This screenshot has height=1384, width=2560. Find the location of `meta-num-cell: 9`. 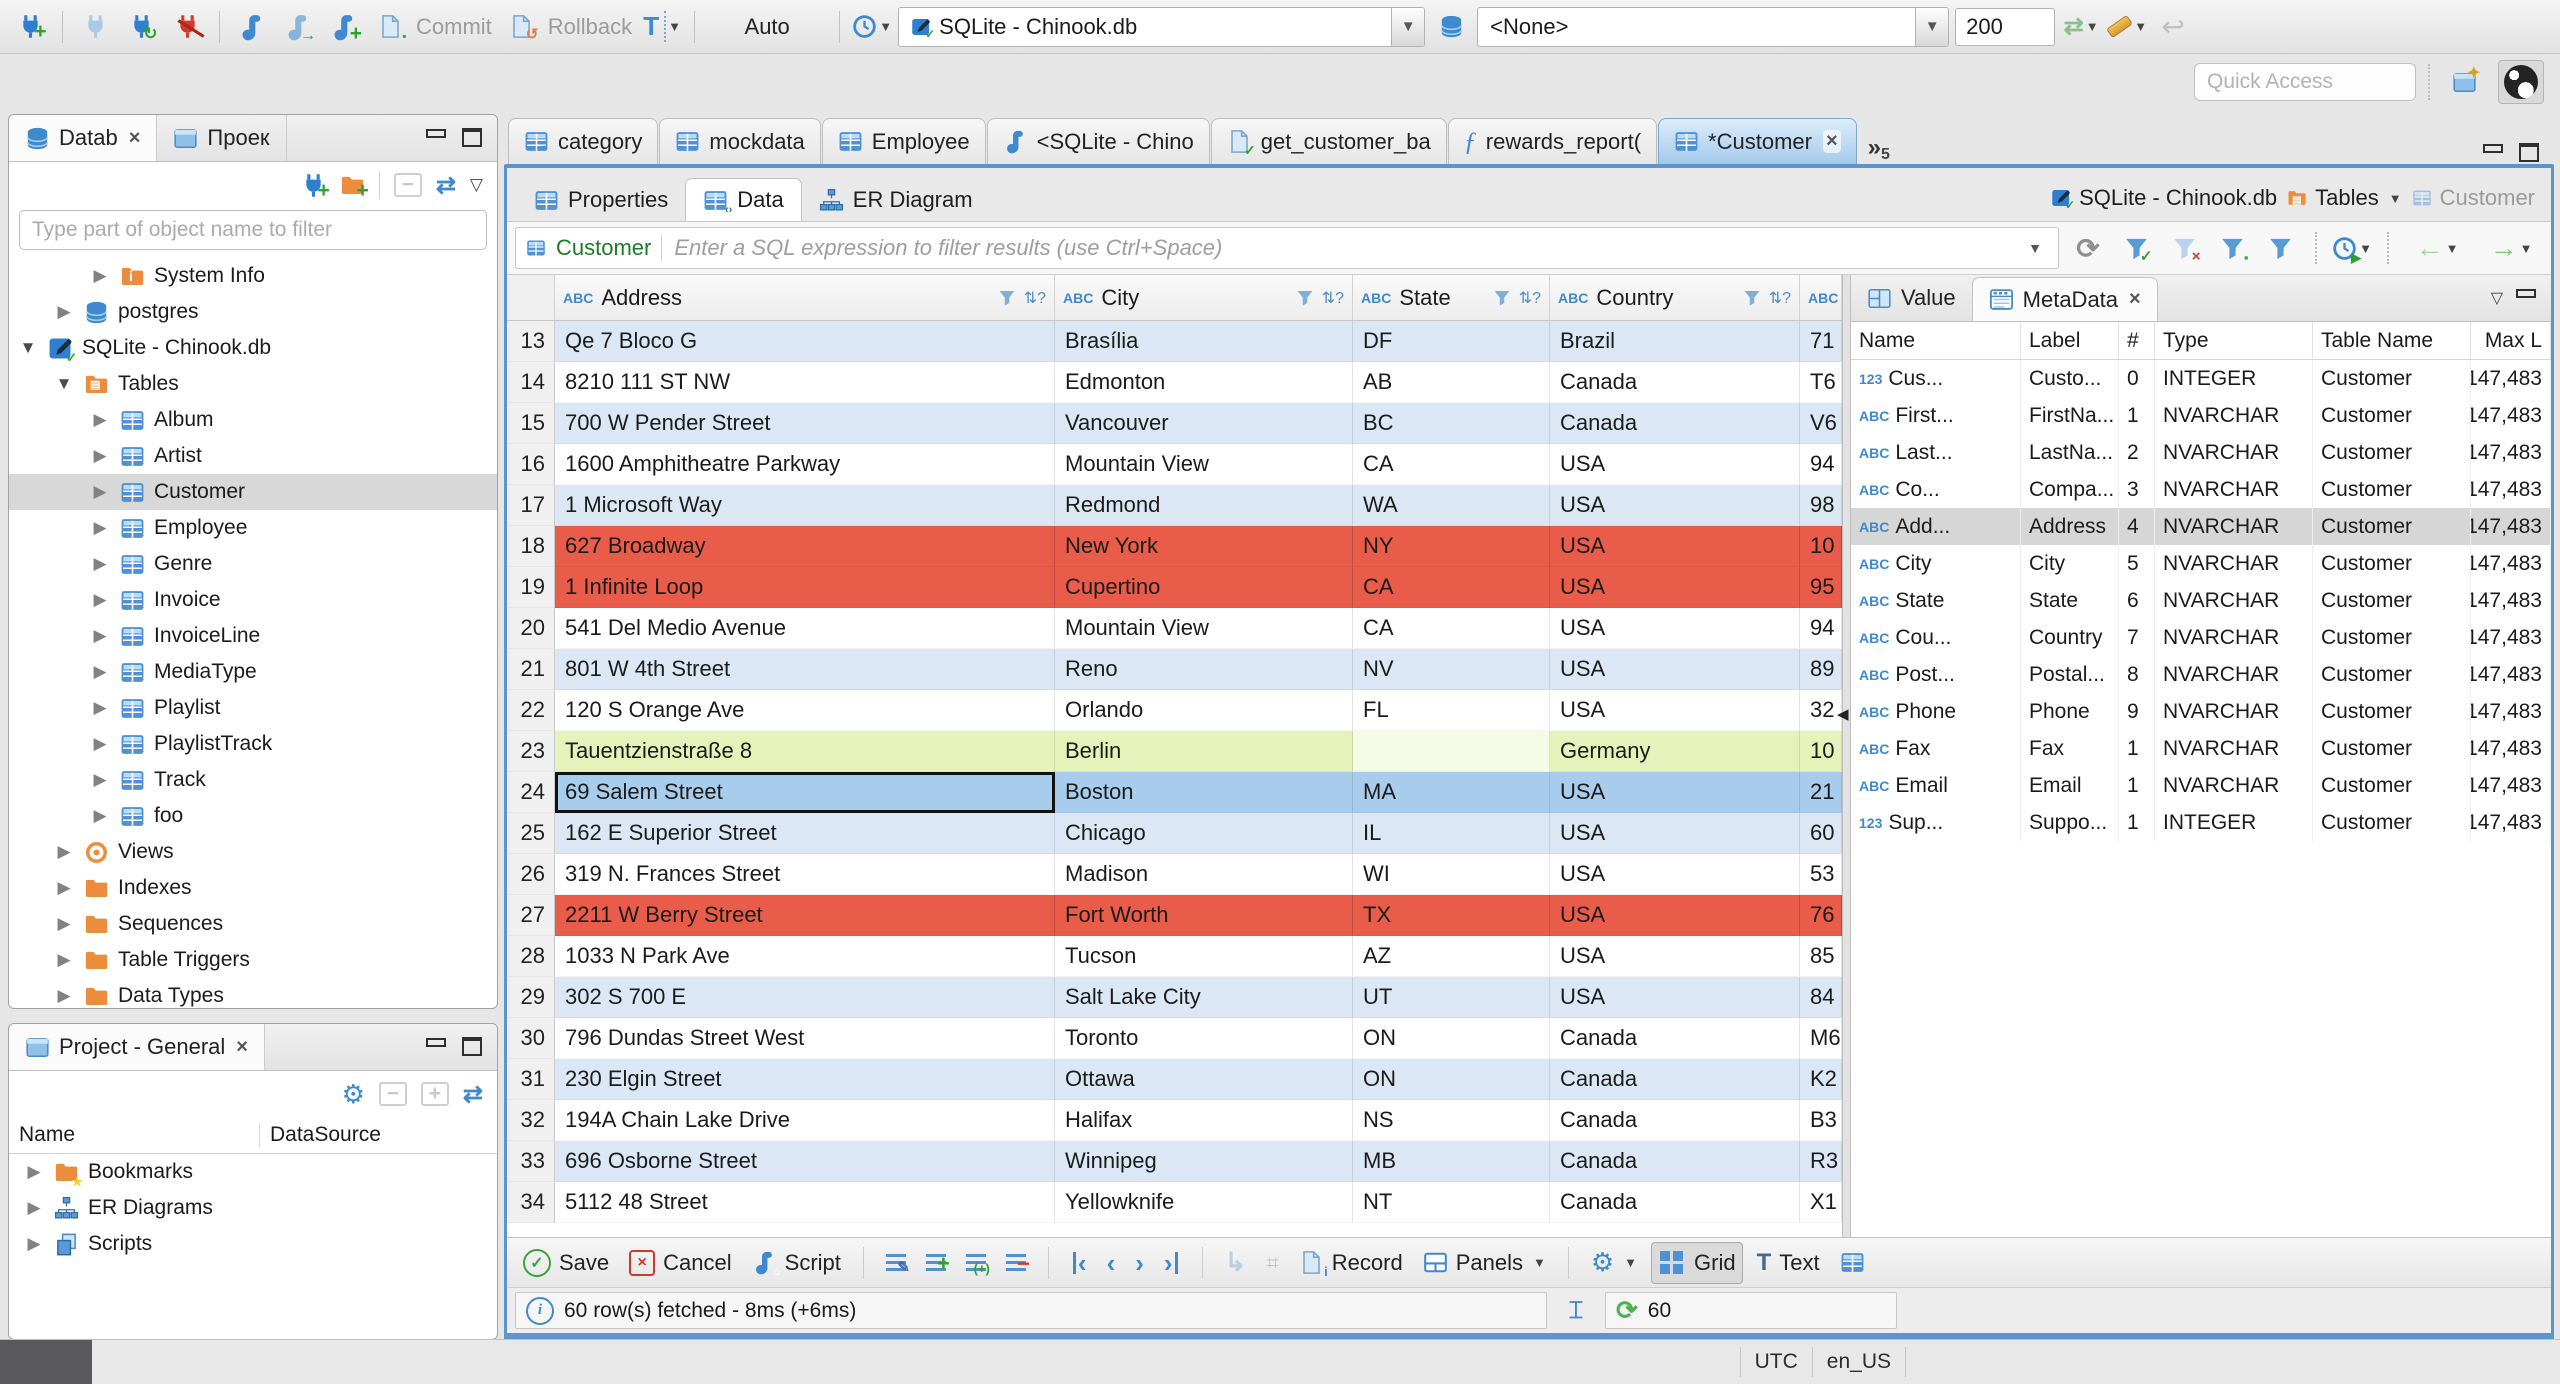

meta-num-cell: 9 is located at coordinates (2137, 711).